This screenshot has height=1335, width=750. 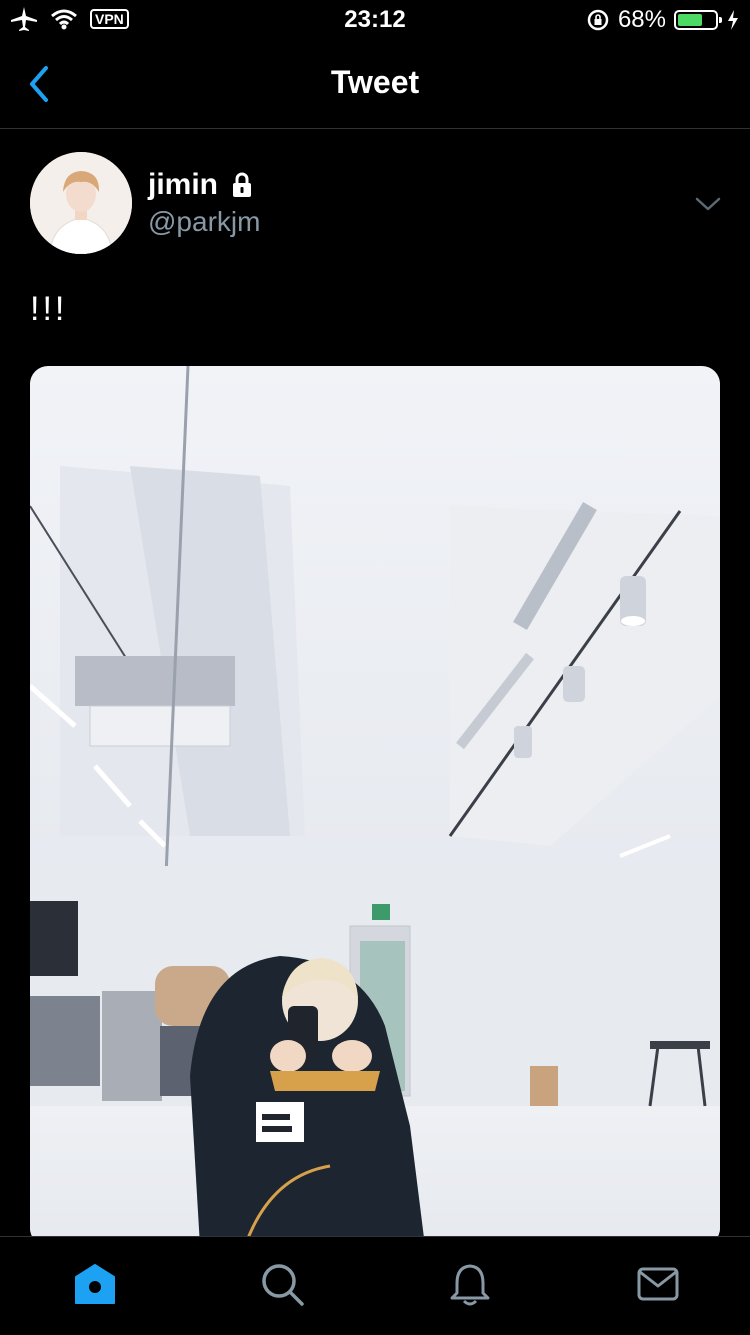 What do you see at coordinates (242, 184) in the screenshot?
I see `lock-icon` at bounding box center [242, 184].